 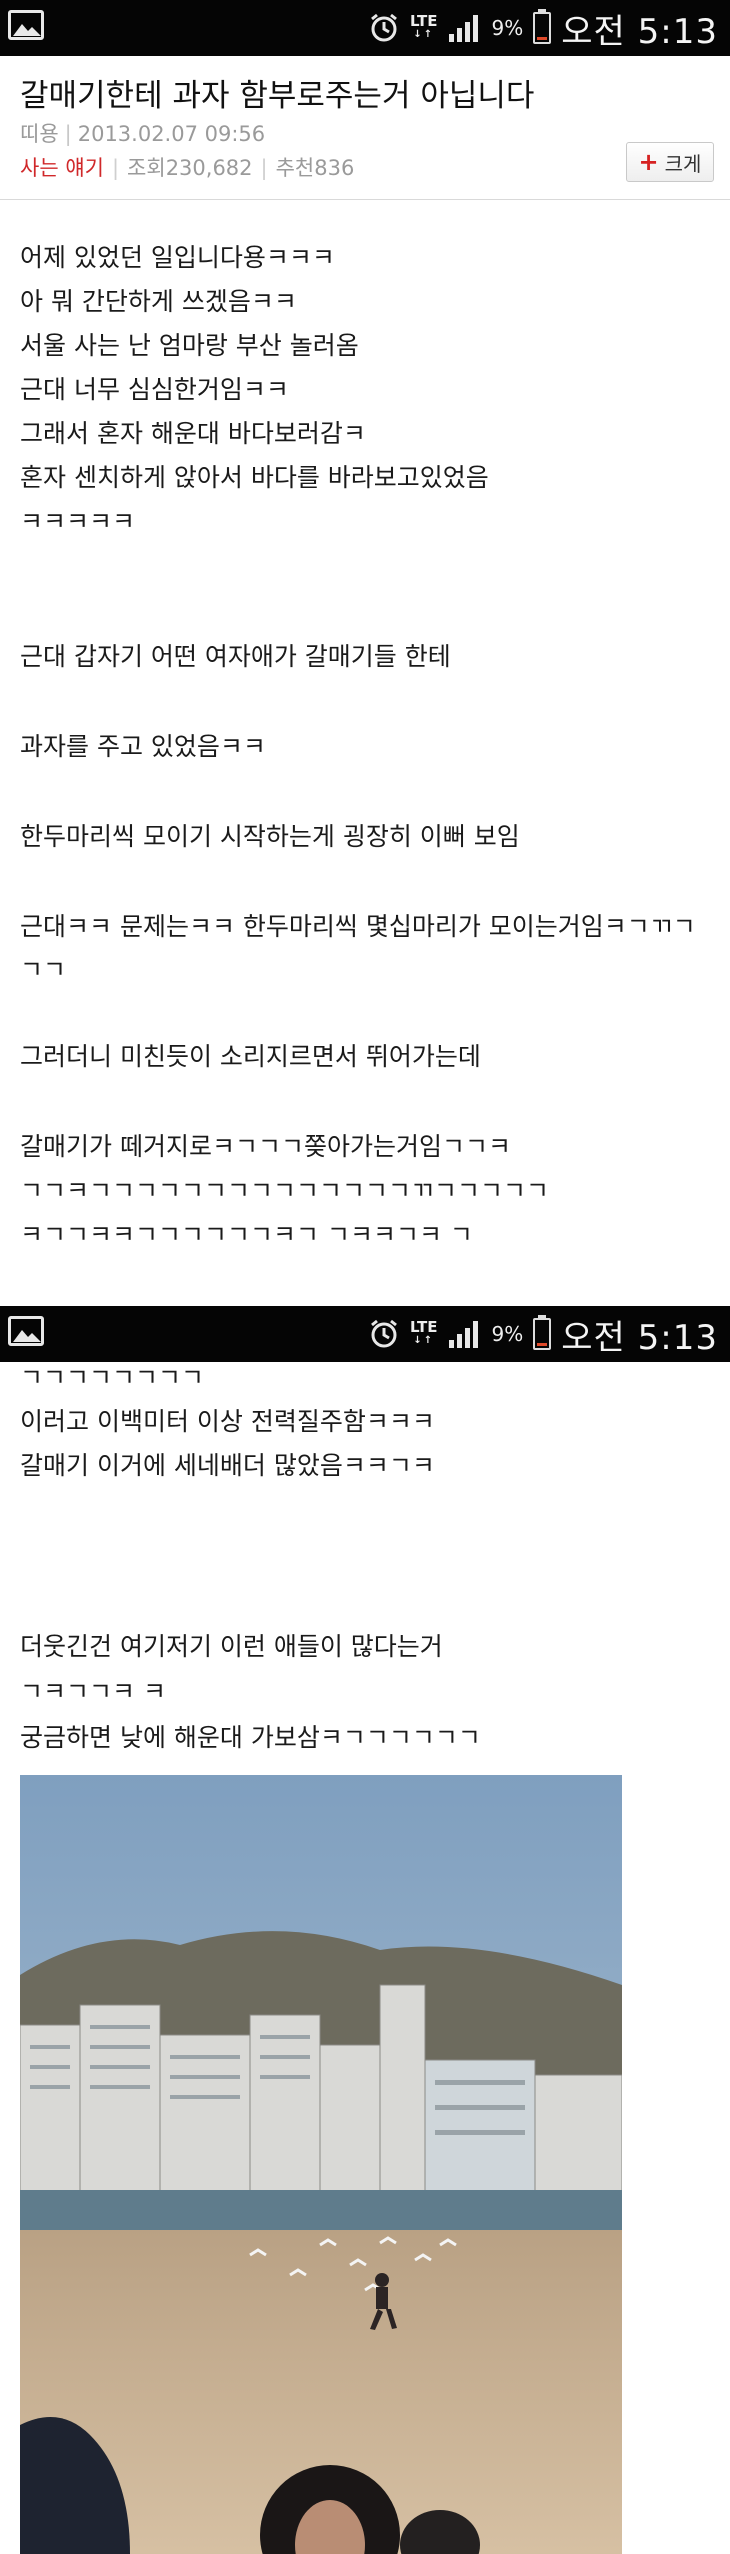 What do you see at coordinates (235, 656) in the screenshot?
I see `post-line: 근대 갑자기 어떤 여자애가 갈매기들 한테` at bounding box center [235, 656].